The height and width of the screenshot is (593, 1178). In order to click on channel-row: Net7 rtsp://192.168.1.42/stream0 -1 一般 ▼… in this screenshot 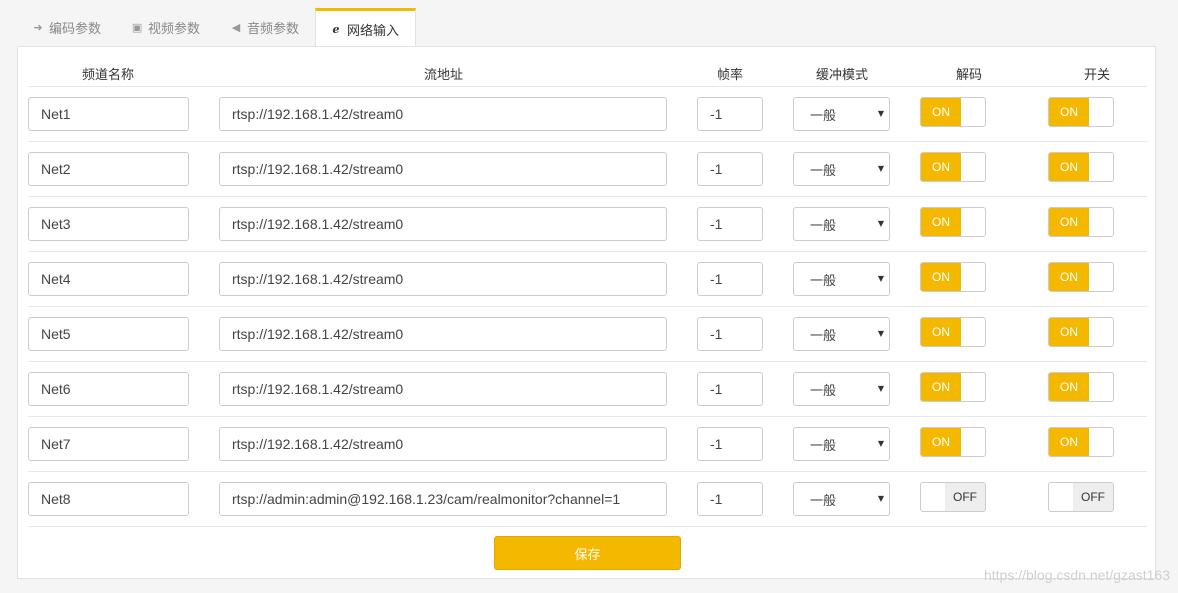, I will do `click(587, 443)`.